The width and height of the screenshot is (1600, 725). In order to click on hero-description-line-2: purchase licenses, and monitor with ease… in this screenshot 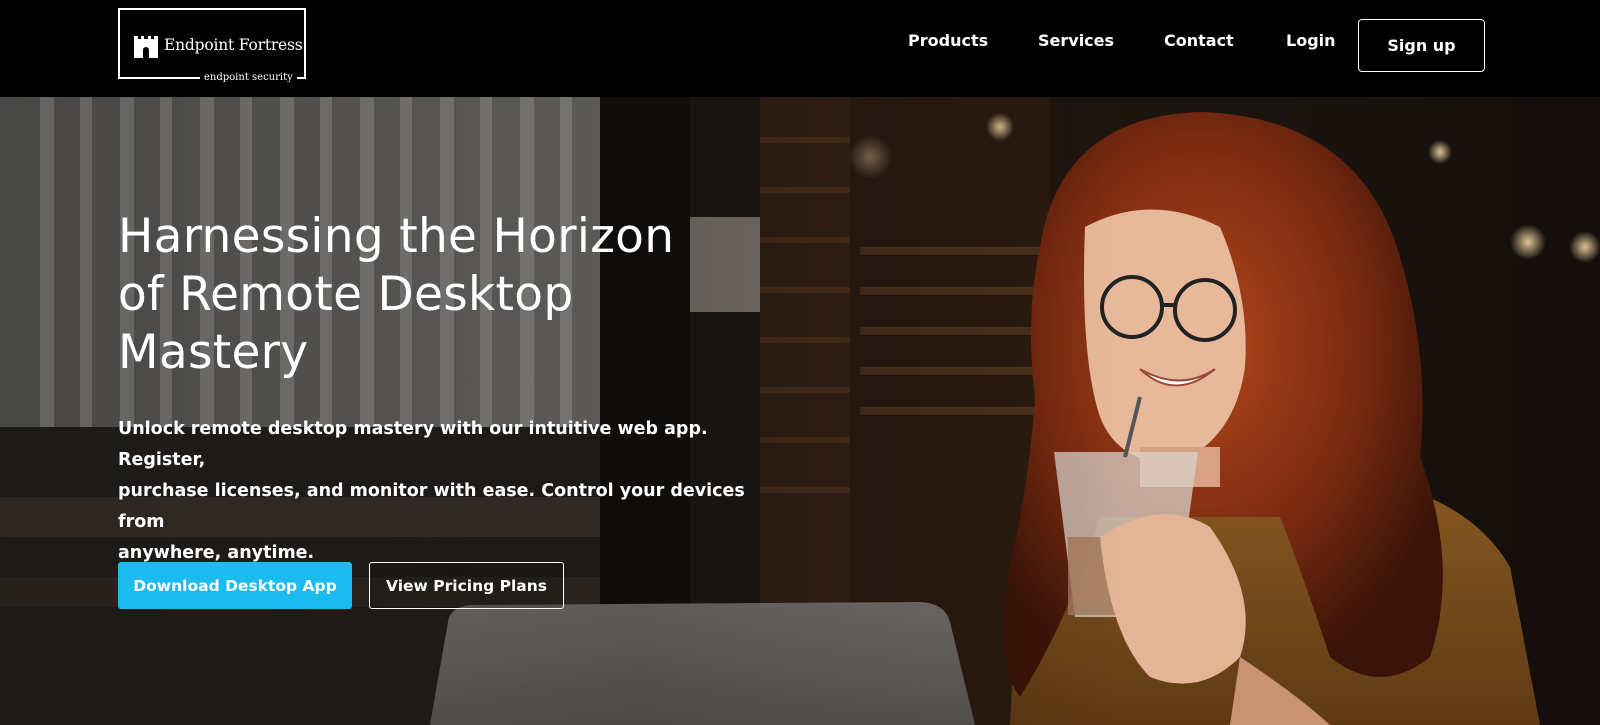, I will do `click(431, 506)`.